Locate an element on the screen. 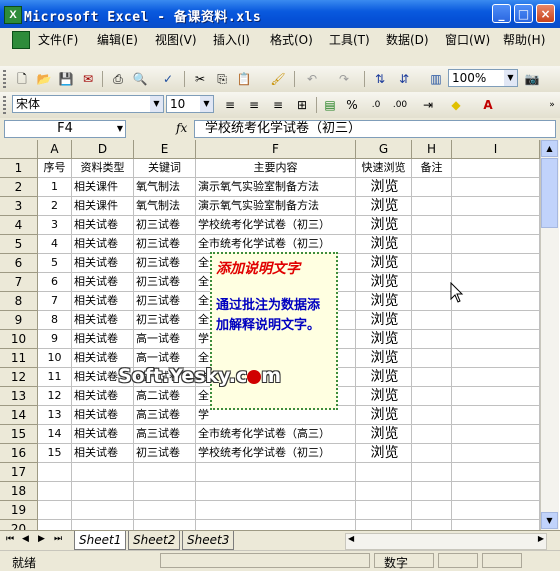 The width and height of the screenshot is (560, 571). fill-color-icon: ◆ is located at coordinates (456, 105).